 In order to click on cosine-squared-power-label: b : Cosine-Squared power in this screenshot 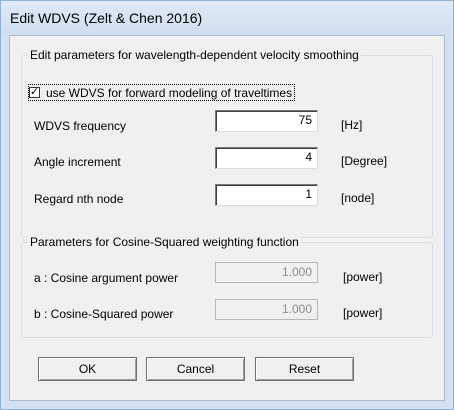, I will do `click(104, 314)`.